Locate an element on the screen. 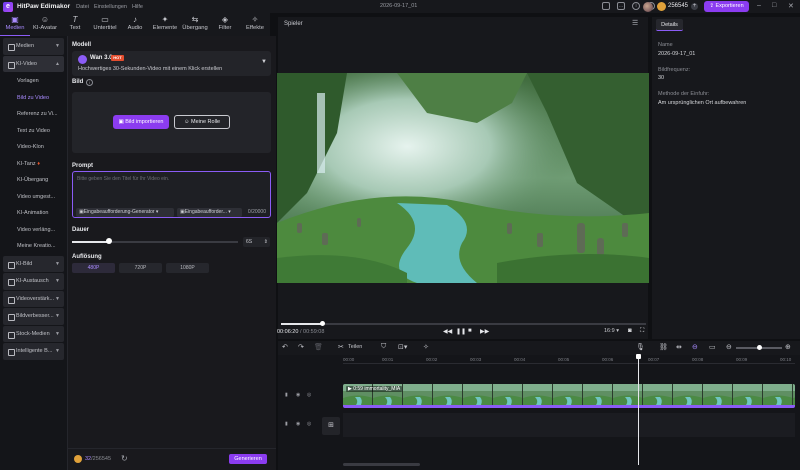  sidebar-item-ki-bild: KI-Bild ▼ is located at coordinates (33, 263).